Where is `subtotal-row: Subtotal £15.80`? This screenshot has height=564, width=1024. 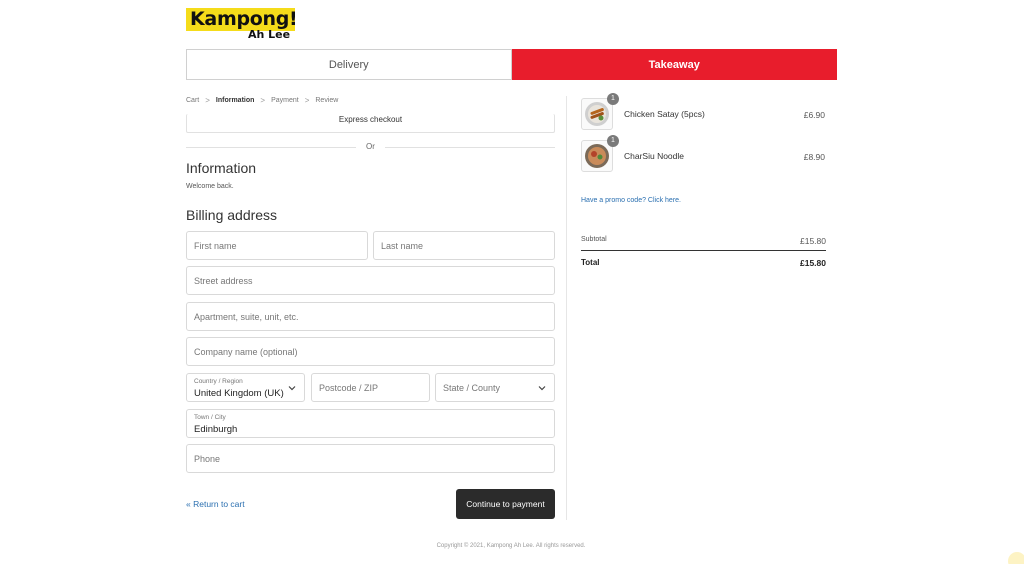 subtotal-row: Subtotal £15.80 is located at coordinates (703, 241).